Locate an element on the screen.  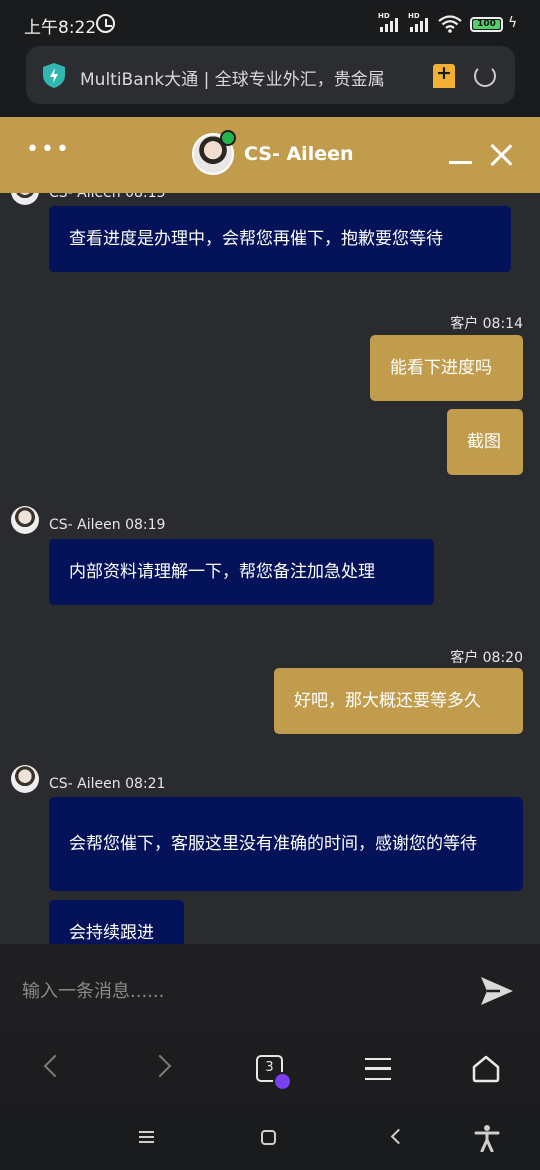
agent-message-bubble: 内部资料请理解一下，帮您备注加急处理 is located at coordinates (241, 572).